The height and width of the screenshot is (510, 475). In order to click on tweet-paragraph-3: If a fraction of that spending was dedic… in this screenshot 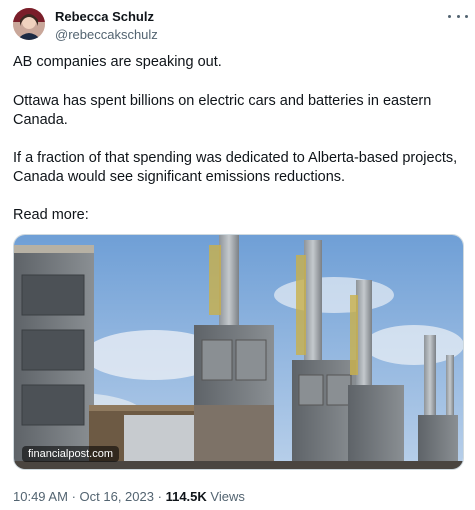, I will do `click(238, 168)`.